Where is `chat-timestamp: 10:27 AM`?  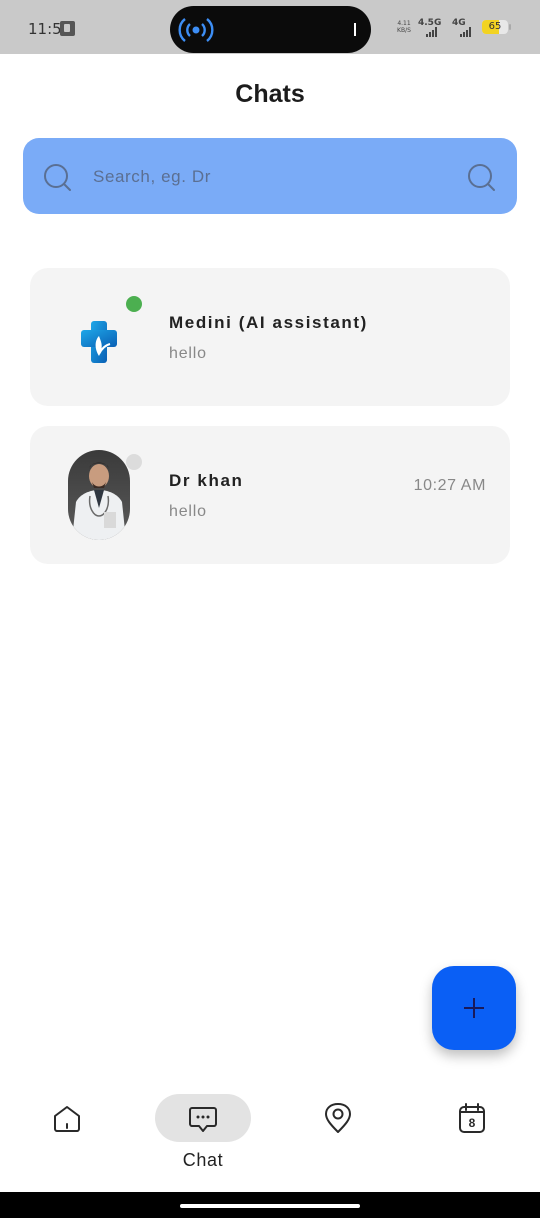 chat-timestamp: 10:27 AM is located at coordinates (449, 485).